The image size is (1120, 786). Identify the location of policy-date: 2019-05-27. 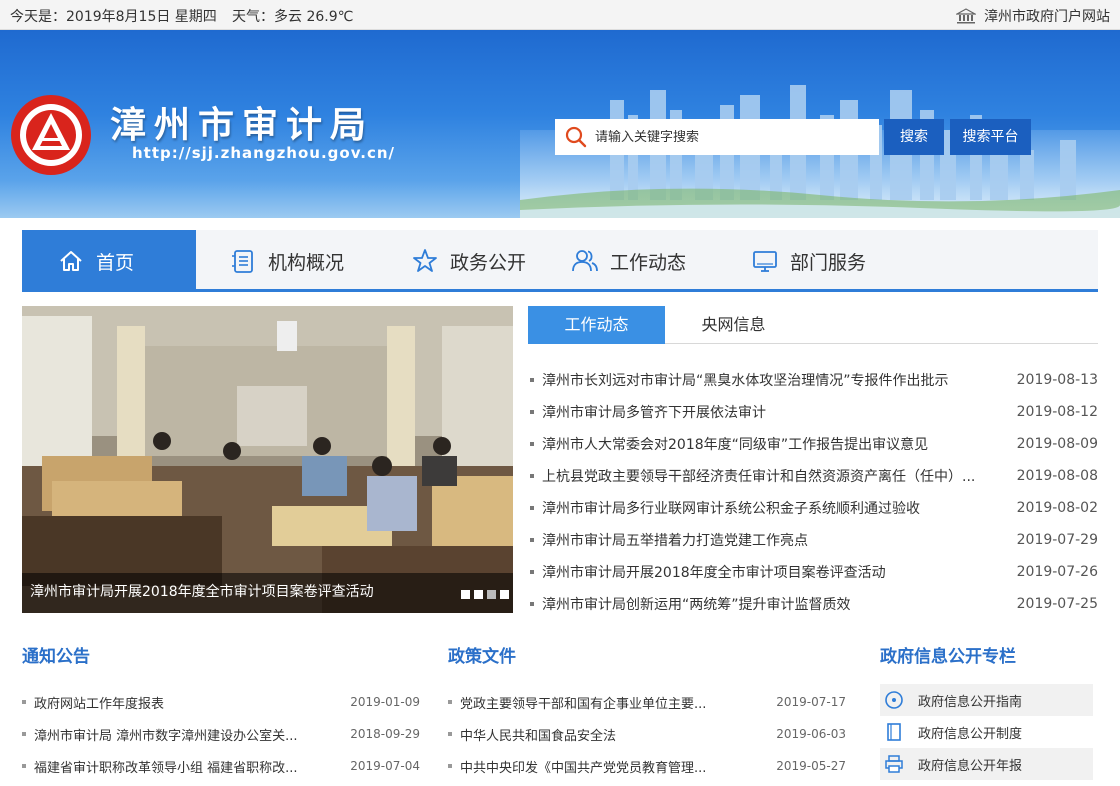
(811, 766).